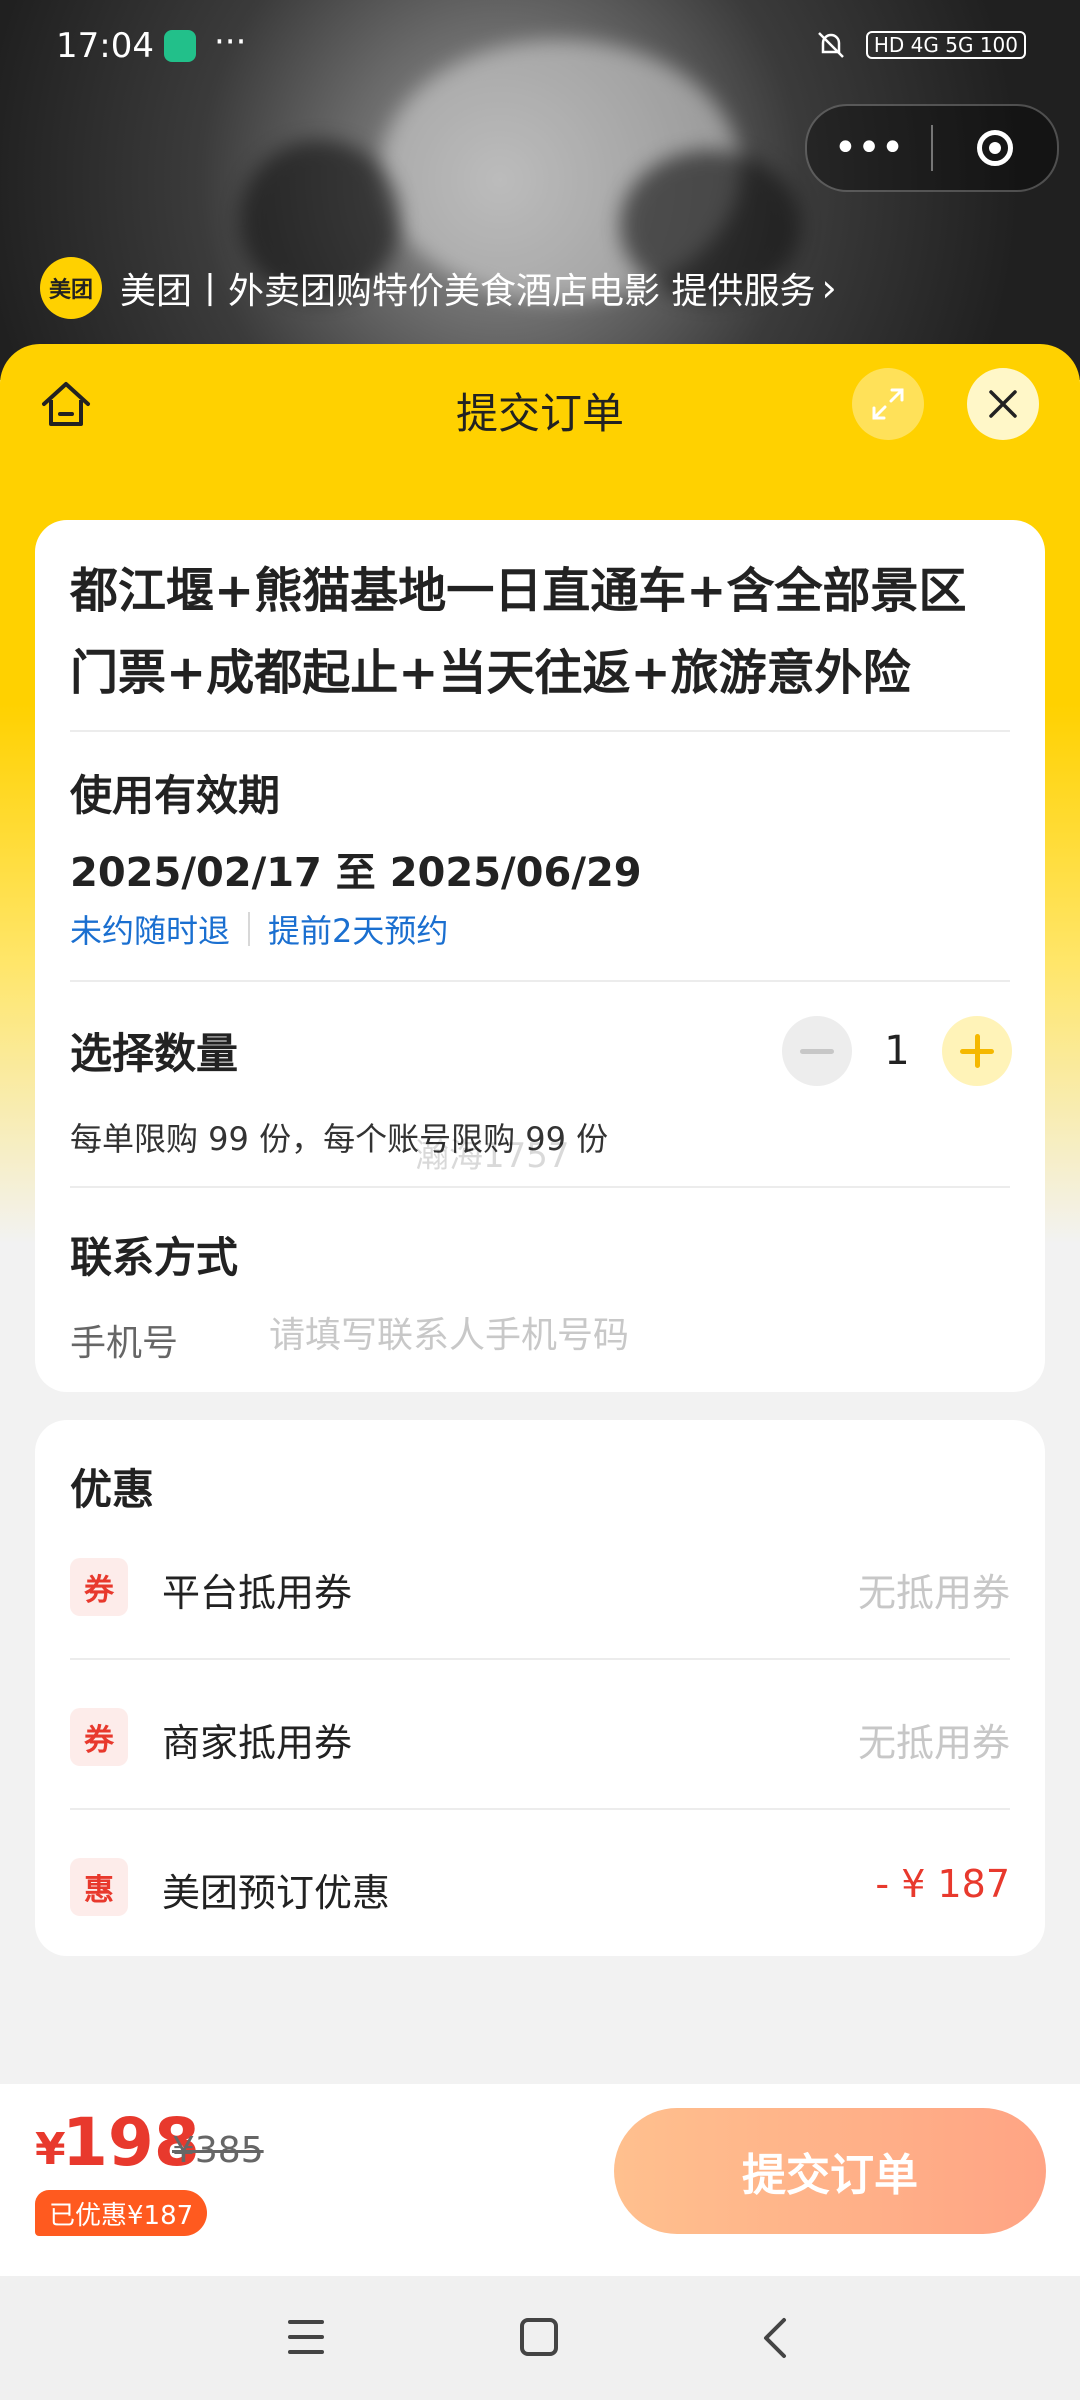  I want to click on system-nav-bar, so click(540, 2338).